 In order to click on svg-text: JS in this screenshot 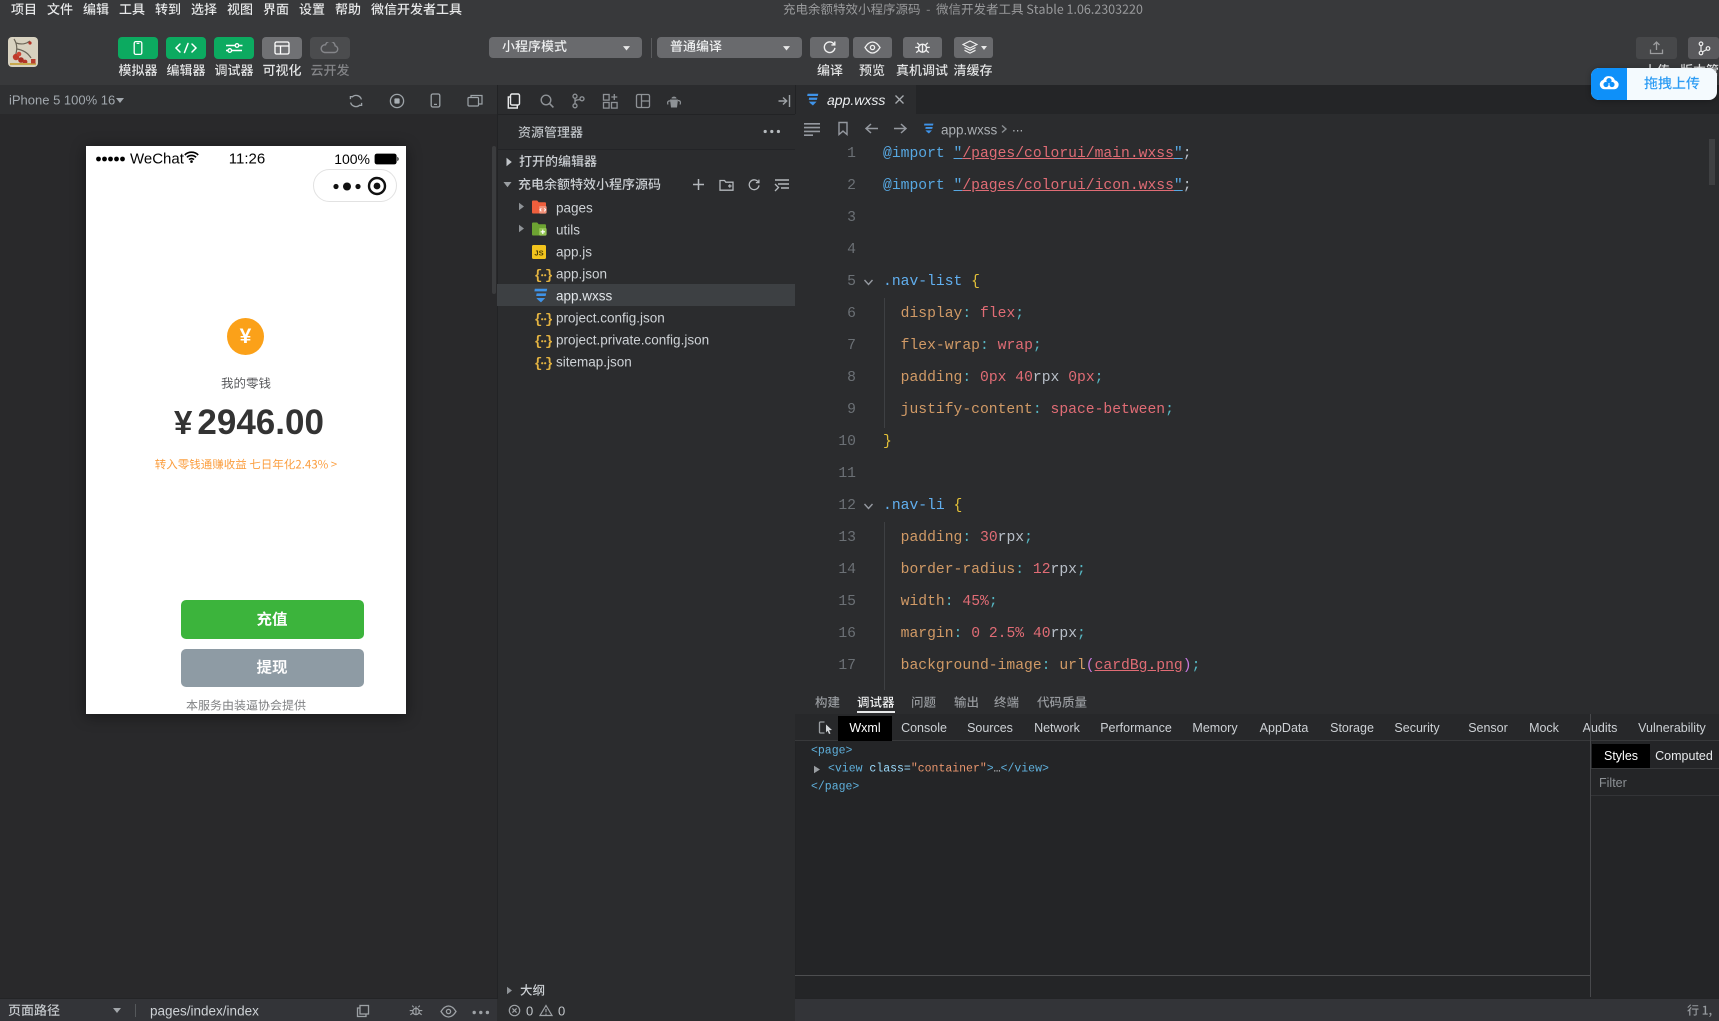, I will do `click(538, 252)`.